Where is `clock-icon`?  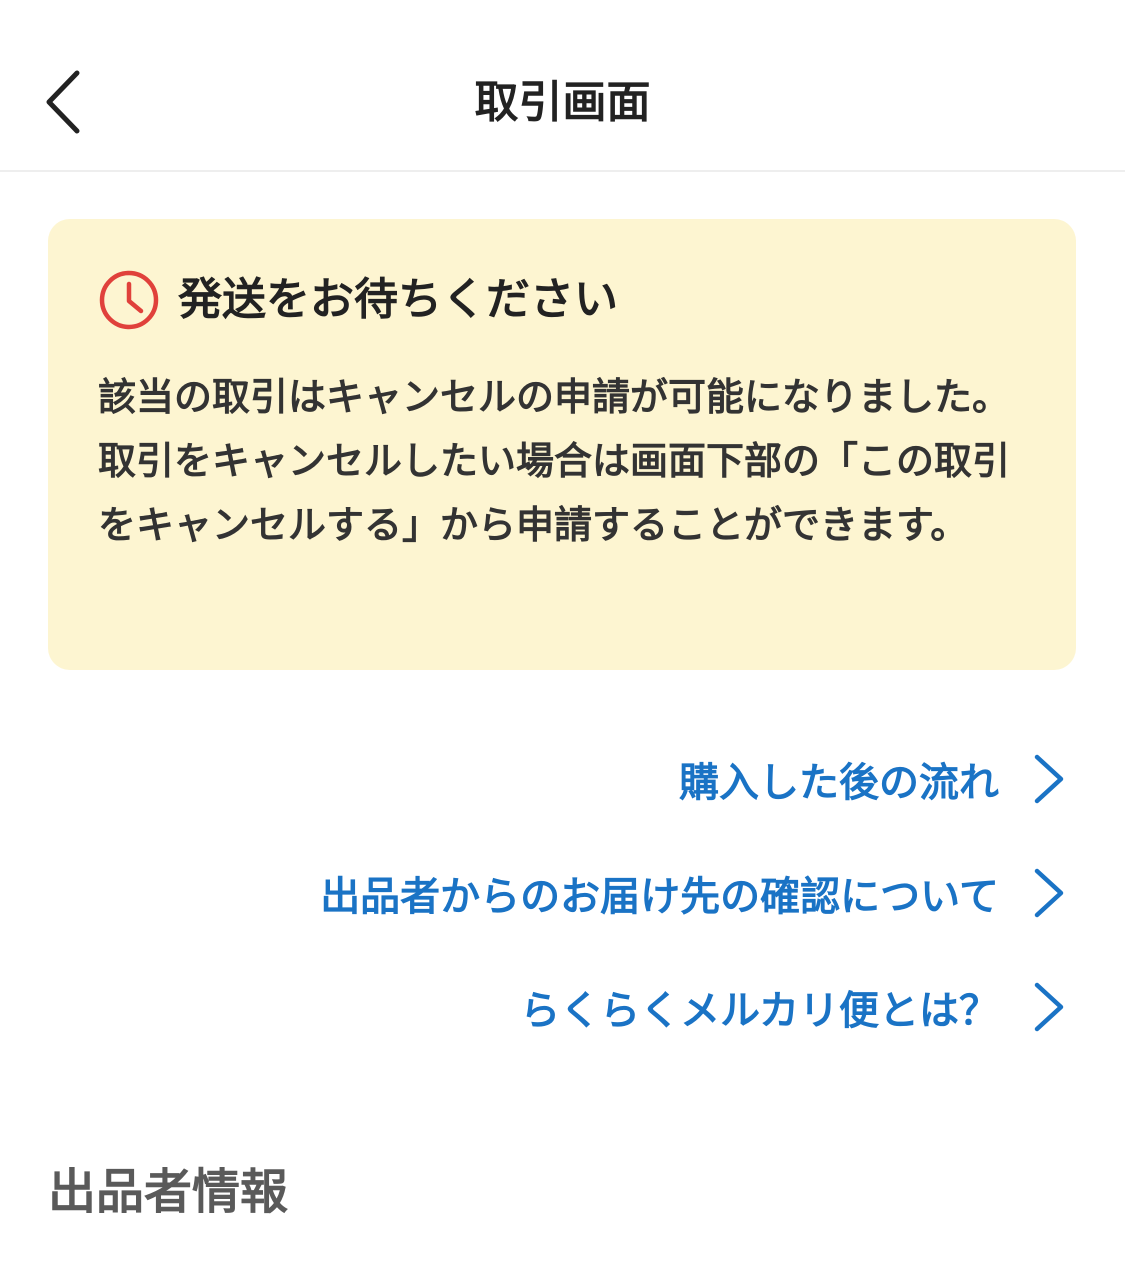
clock-icon is located at coordinates (129, 300).